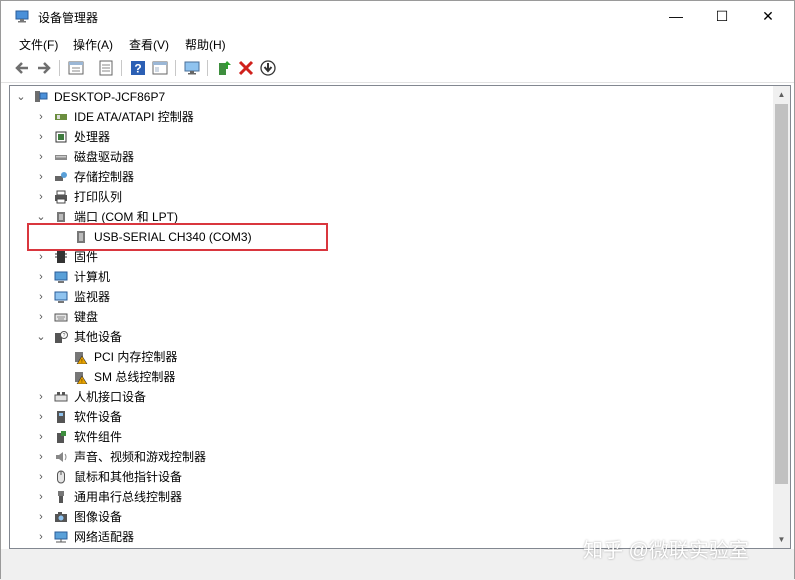 Image resolution: width=795 pixels, height=580 pixels. I want to click on download-icon, so click(268, 68).